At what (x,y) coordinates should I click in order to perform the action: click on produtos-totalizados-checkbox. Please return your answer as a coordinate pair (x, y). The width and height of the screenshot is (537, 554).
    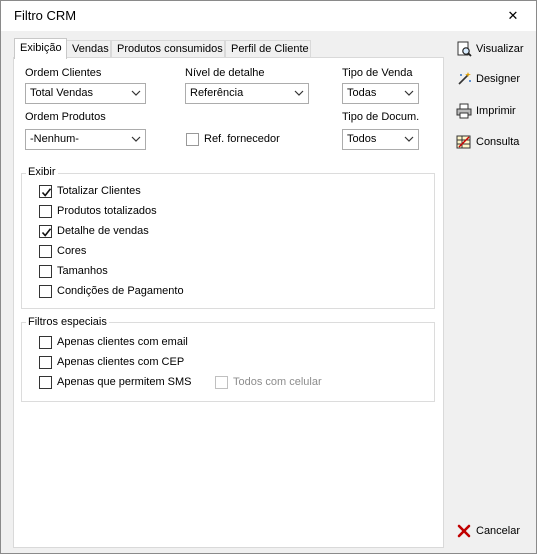
    Looking at the image, I should click on (45, 211).